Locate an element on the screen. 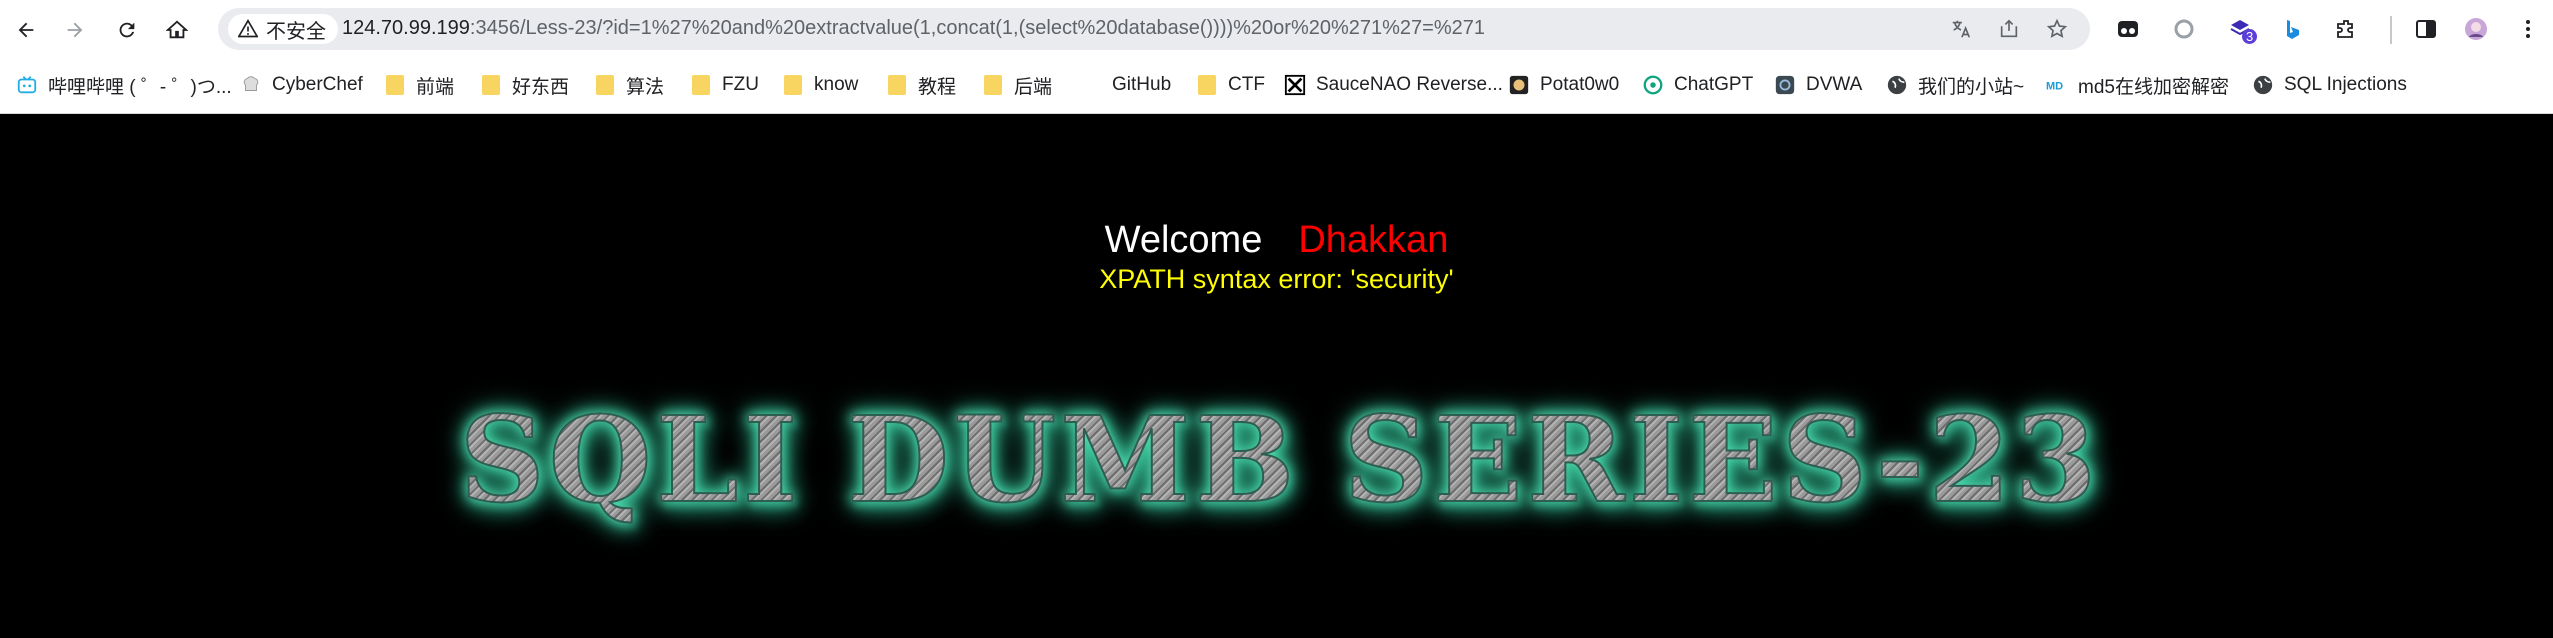  potato-icon is located at coordinates (1519, 85).